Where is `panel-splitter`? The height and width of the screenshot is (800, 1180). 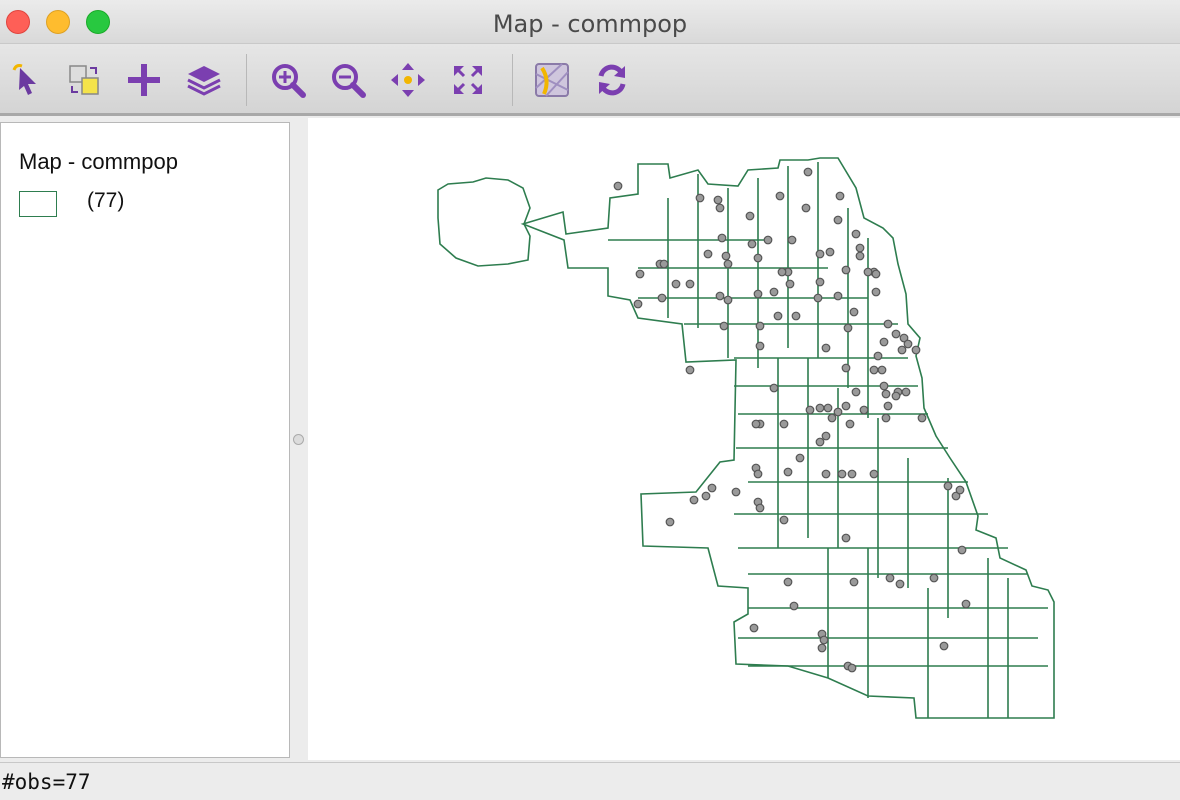
panel-splitter is located at coordinates (299, 439).